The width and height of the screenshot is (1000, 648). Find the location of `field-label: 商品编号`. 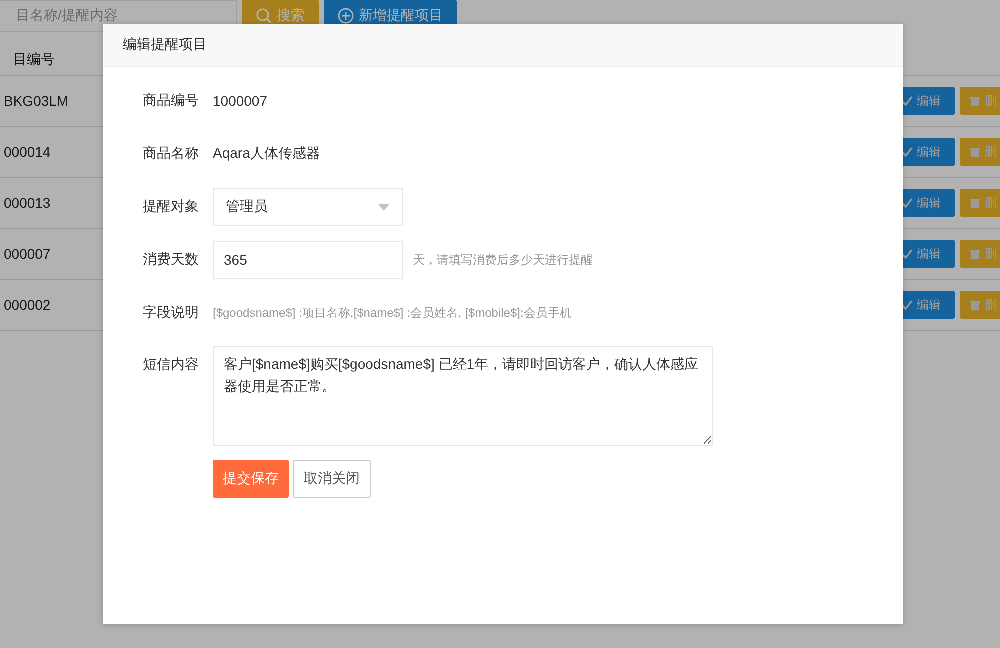

field-label: 商品编号 is located at coordinates (170, 101).